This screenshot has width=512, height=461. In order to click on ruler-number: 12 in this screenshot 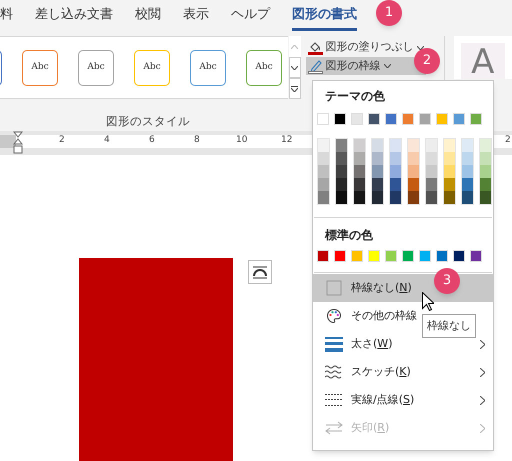, I will do `click(286, 140)`.